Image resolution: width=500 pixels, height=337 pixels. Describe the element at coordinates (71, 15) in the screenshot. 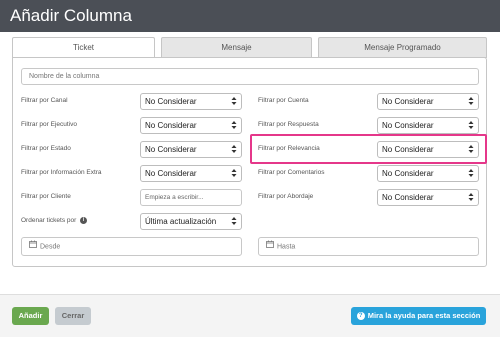

I see `modal-title: Añadir Columna` at that location.